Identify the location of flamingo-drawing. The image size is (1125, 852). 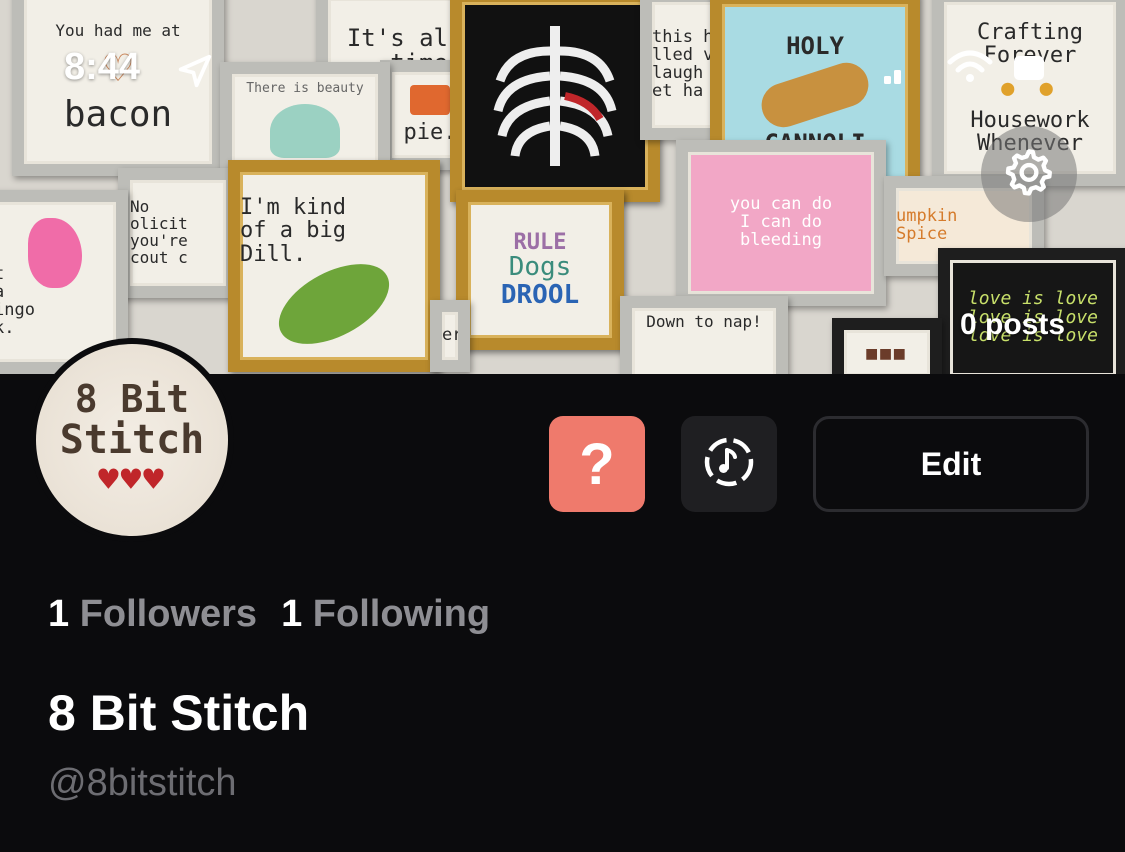
(55, 253).